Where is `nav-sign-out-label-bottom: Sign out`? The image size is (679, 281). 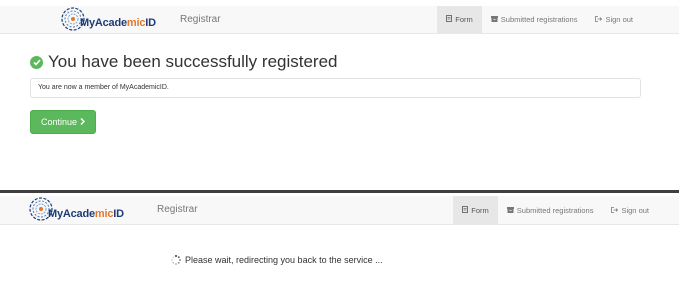 nav-sign-out-label-bottom: Sign out is located at coordinates (635, 210).